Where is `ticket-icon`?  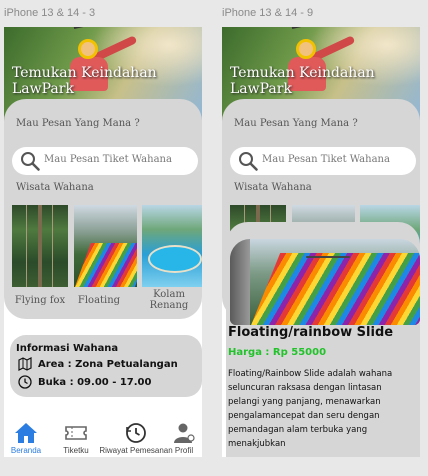
ticket-icon is located at coordinates (76, 433).